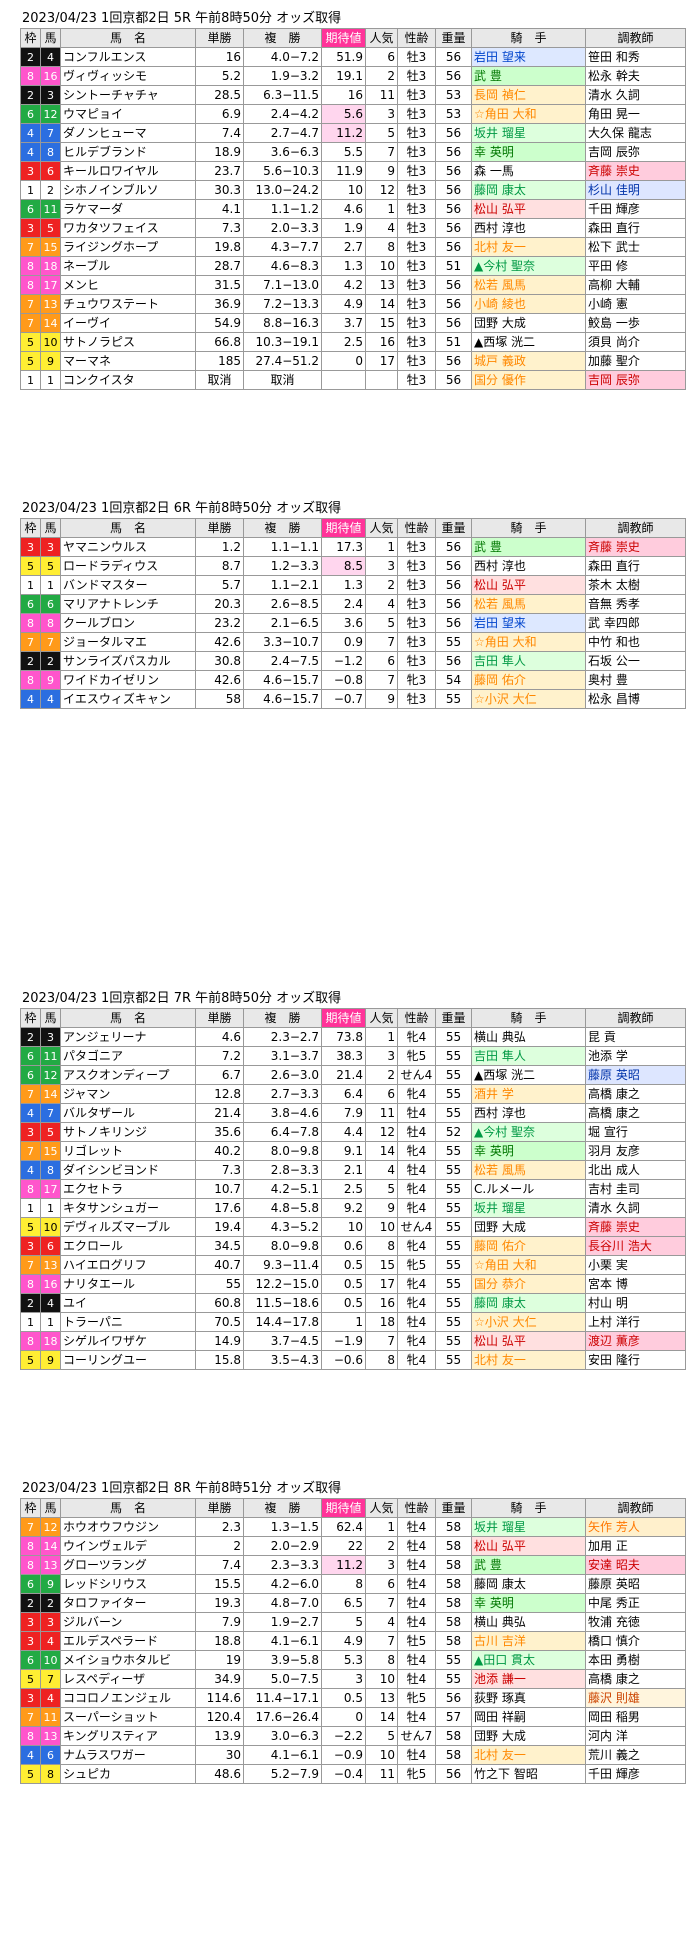  I want to click on trainer-cell: 岡田 稲男, so click(635, 1717).